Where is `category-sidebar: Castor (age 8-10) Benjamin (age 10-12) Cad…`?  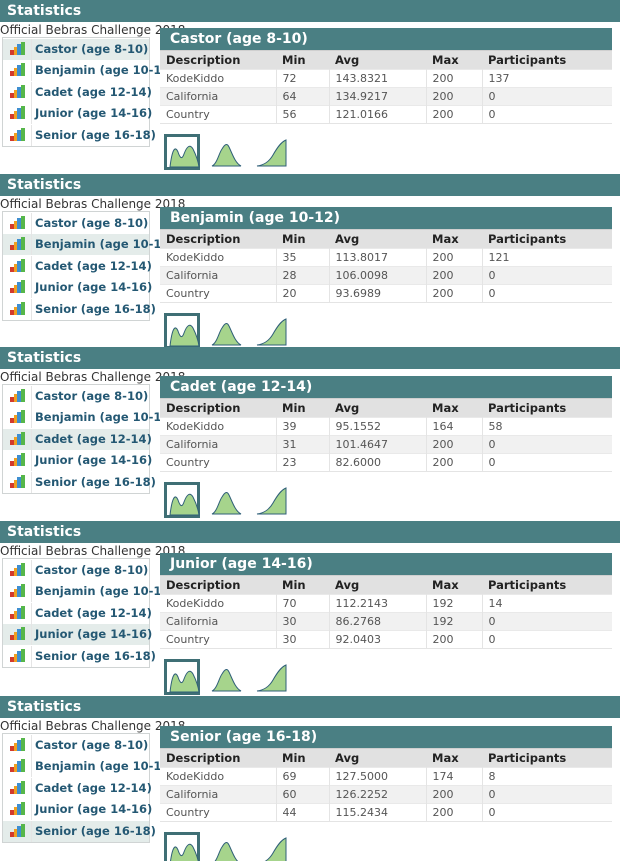
category-sidebar: Castor (age 8-10) Benjamin (age 10-12) Cad… is located at coordinates (88, 439).